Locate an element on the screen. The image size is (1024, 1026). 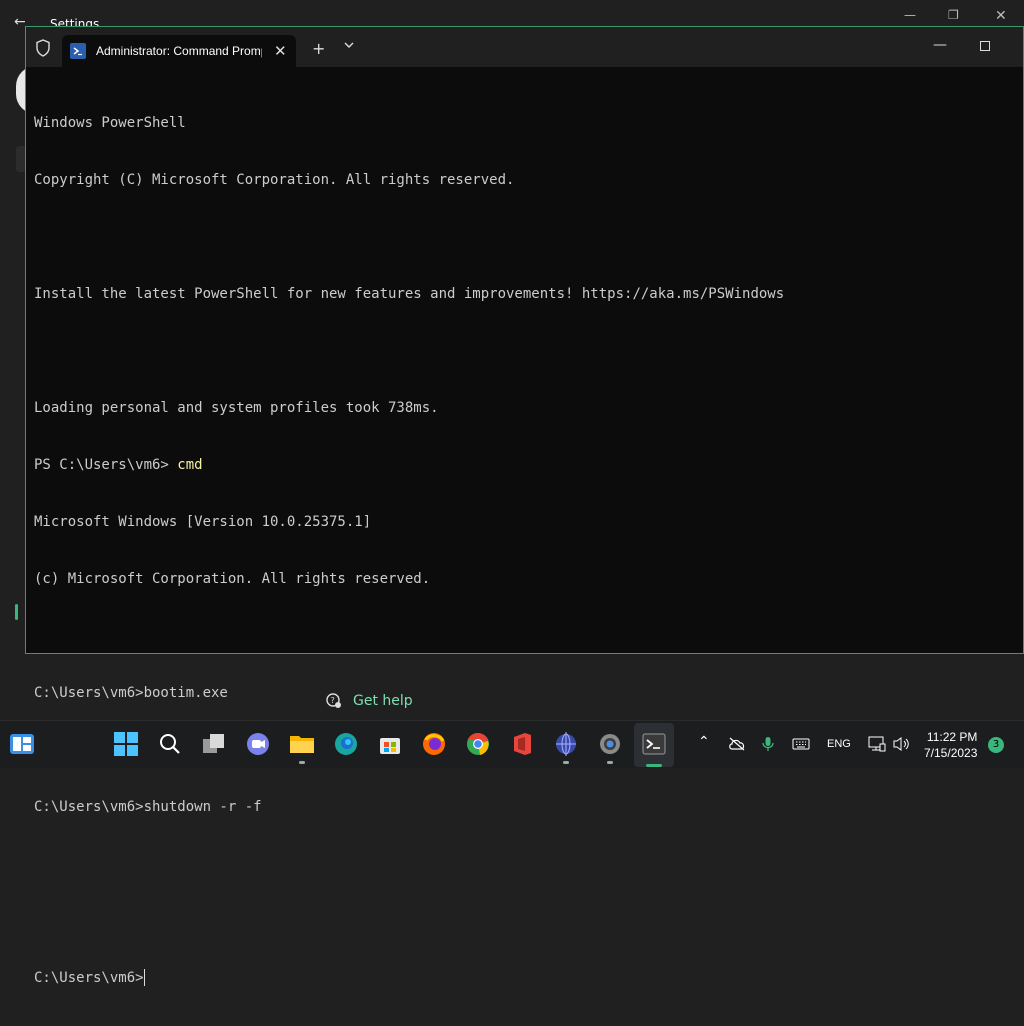
terminal-tab-bar: Administrator: Command Prompt ✕ + — is located at coordinates (524, 47).